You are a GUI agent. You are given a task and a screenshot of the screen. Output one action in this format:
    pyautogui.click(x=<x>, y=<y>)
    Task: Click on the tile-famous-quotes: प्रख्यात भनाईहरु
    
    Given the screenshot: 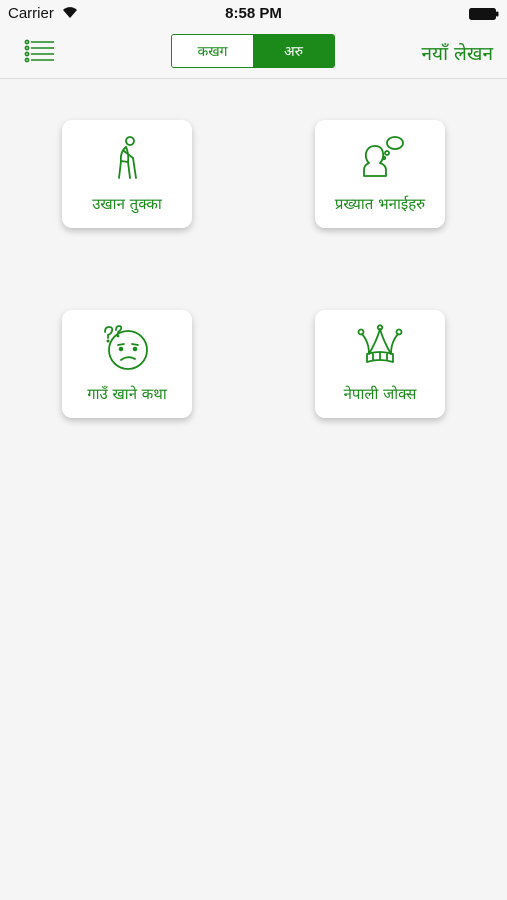 What is the action you would take?
    pyautogui.click(x=380, y=174)
    